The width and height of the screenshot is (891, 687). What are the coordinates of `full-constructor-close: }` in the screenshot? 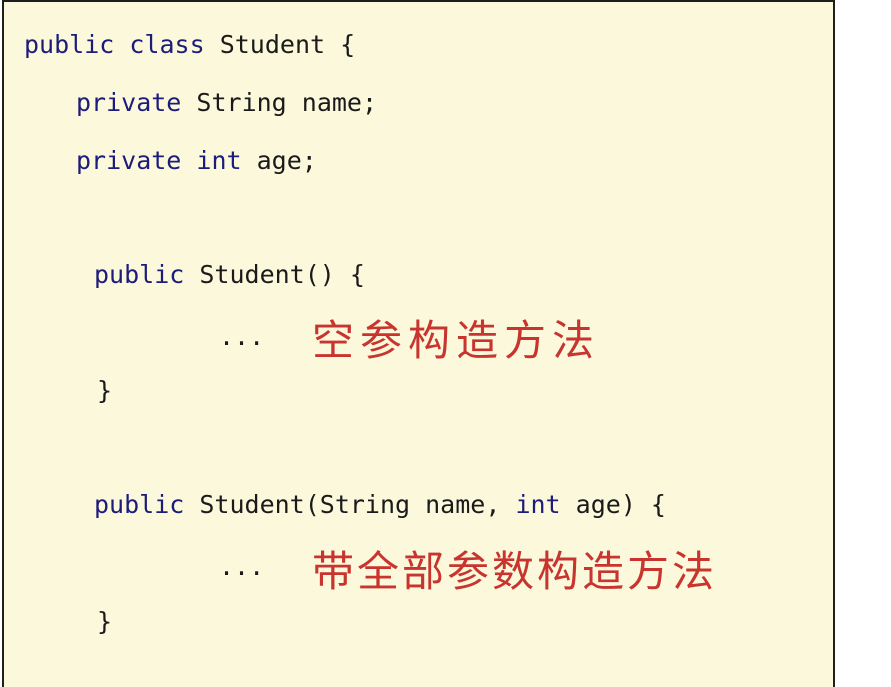 It's located at (105, 621).